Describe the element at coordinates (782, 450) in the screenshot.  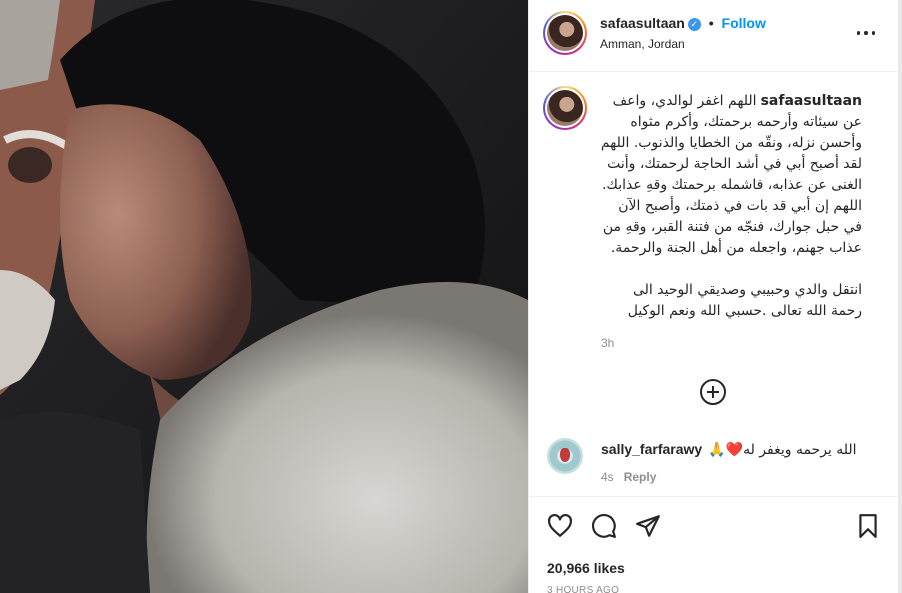
I see `comment-text: 🙏❤️الله يرحمه ويغفر له` at that location.